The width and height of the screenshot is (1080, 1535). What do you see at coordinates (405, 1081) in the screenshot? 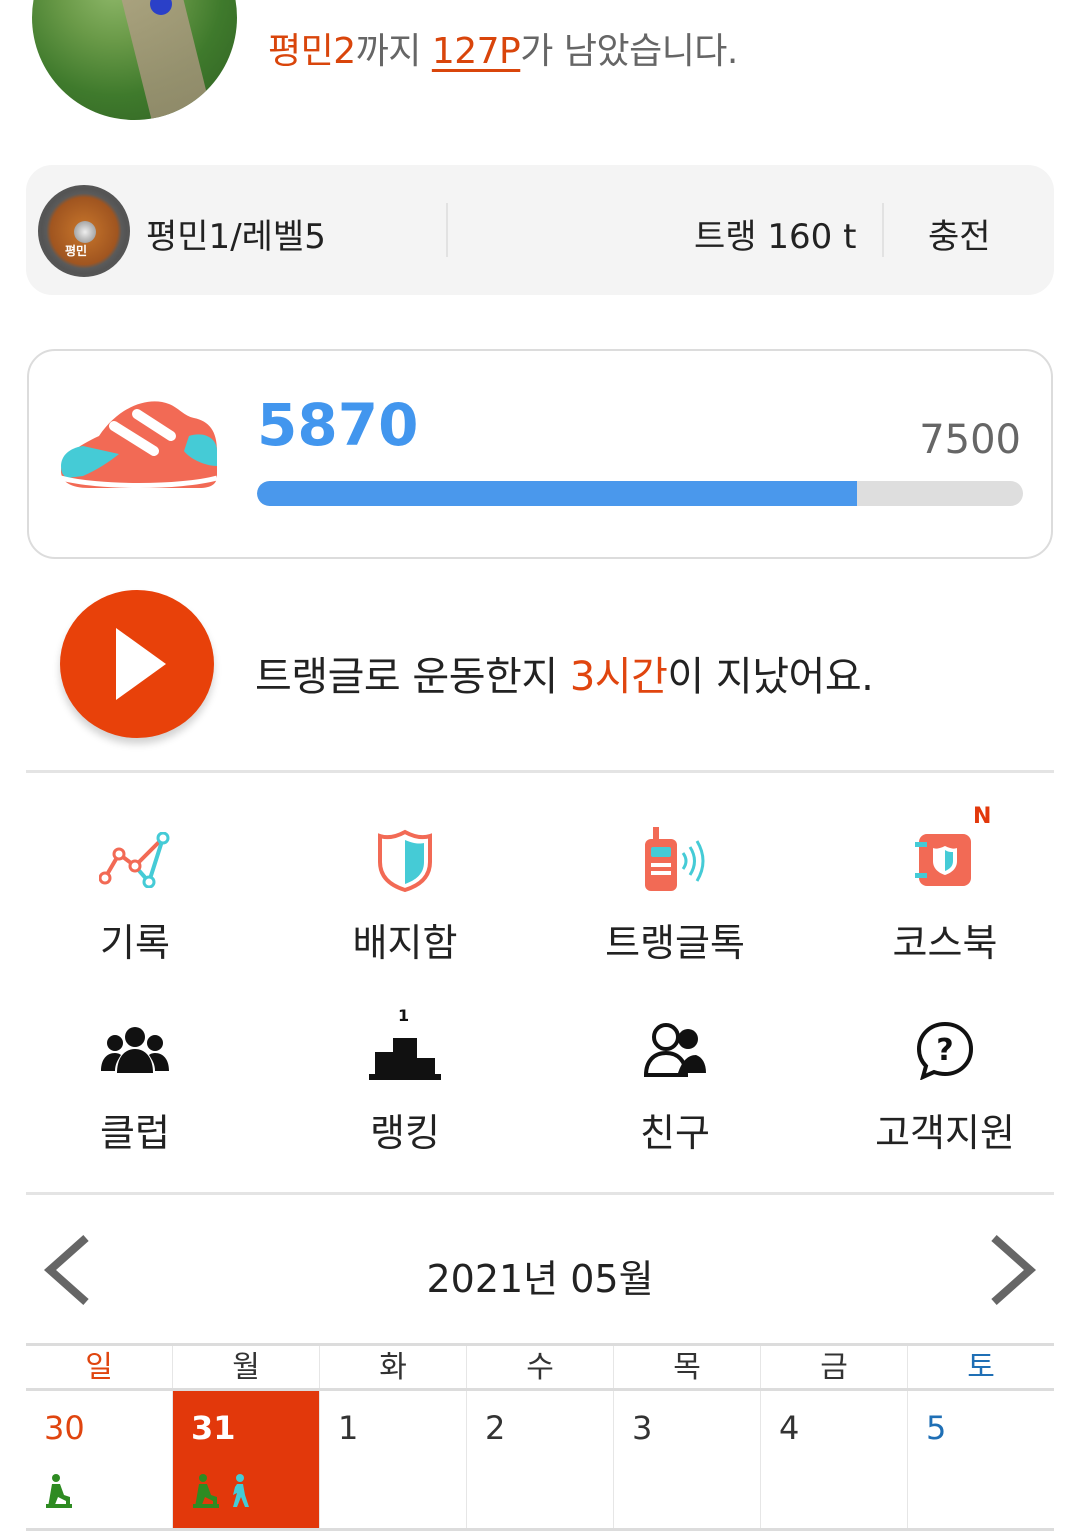
I see `menu-ranking: 1 랭킹` at bounding box center [405, 1081].